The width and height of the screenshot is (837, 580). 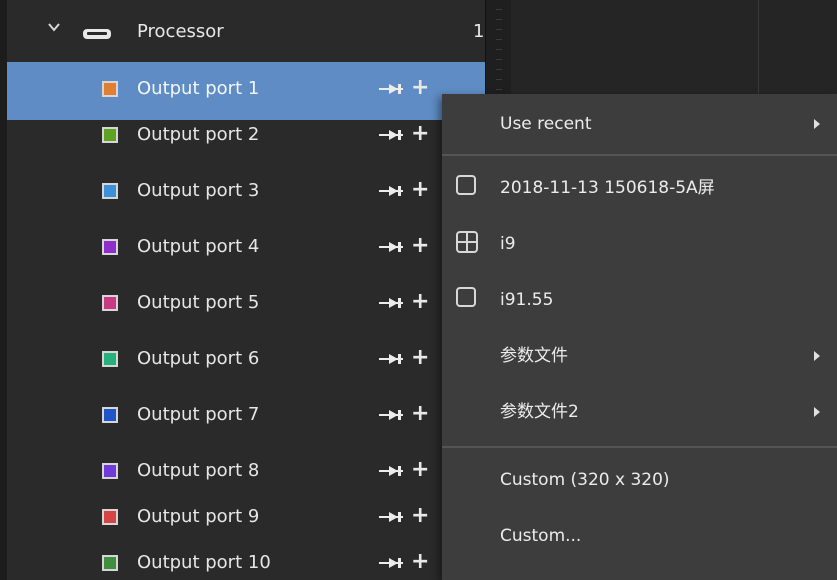 What do you see at coordinates (198, 414) in the screenshot?
I see `port-label: Output port 7` at bounding box center [198, 414].